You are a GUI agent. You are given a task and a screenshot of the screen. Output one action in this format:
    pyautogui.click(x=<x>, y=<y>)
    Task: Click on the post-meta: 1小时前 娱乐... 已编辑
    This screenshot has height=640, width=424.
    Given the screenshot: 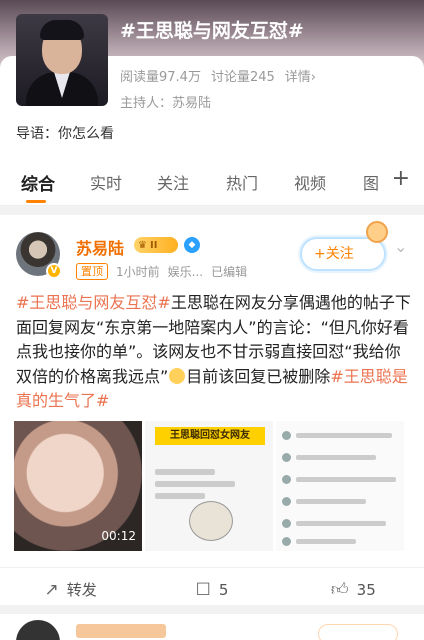 What is the action you would take?
    pyautogui.click(x=181, y=271)
    